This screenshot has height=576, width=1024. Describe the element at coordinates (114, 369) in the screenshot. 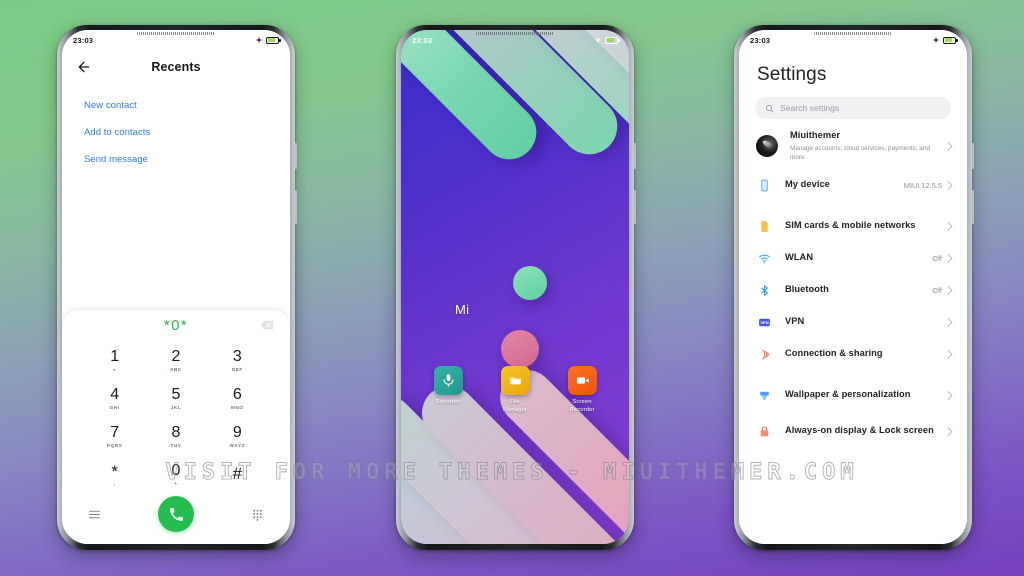

I see `key-letters: ∞` at that location.